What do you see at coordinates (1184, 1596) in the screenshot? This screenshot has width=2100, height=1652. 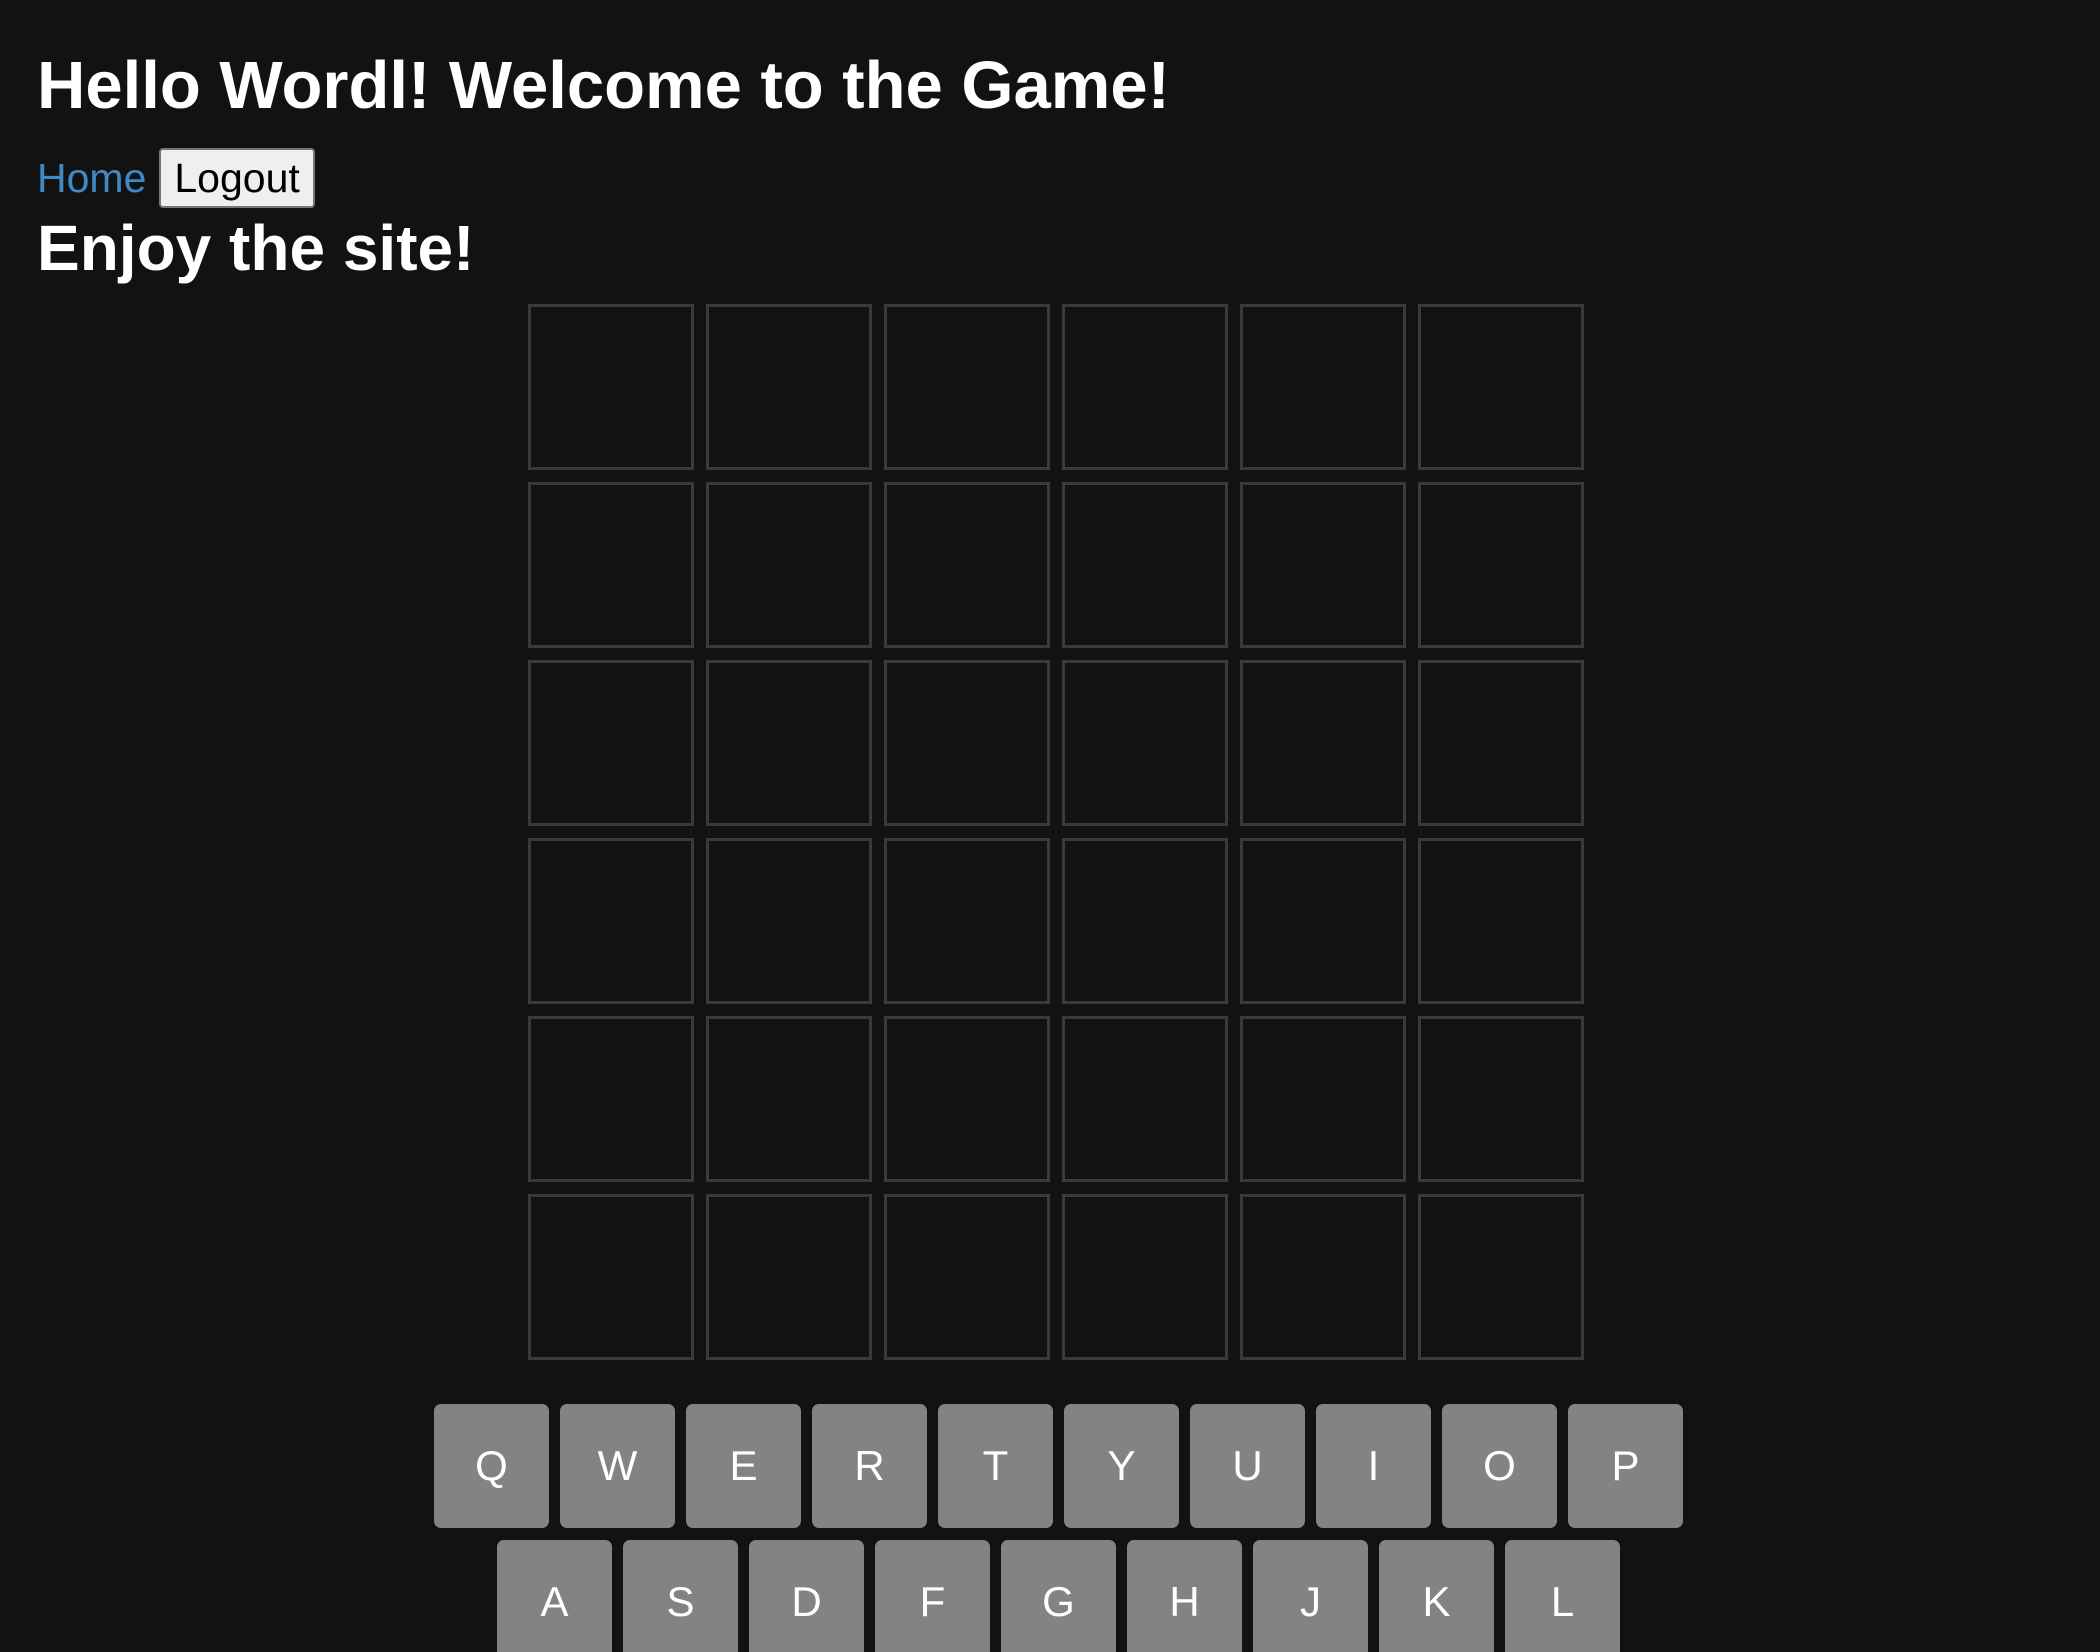 I see `key-h: H` at bounding box center [1184, 1596].